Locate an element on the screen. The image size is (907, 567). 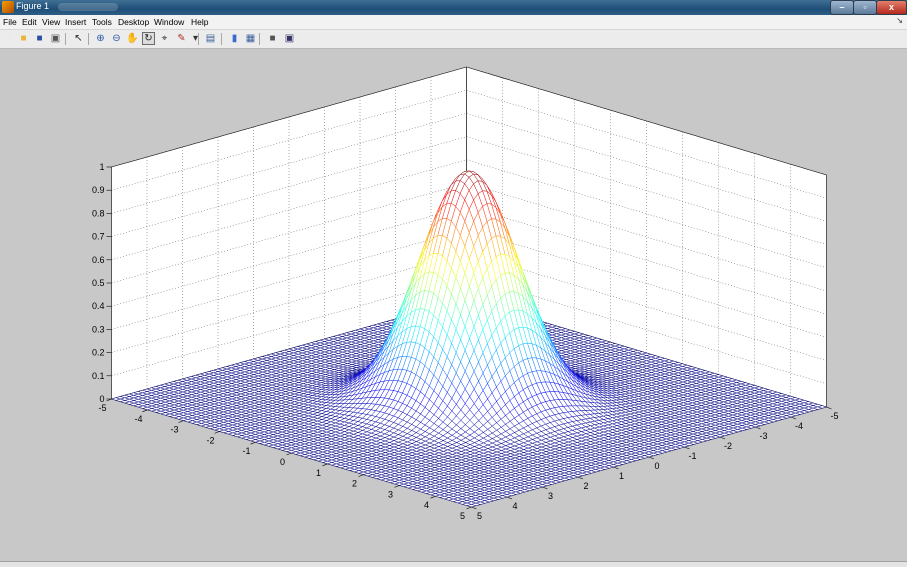
window-title: Figure 1 is located at coordinates (32, 6).